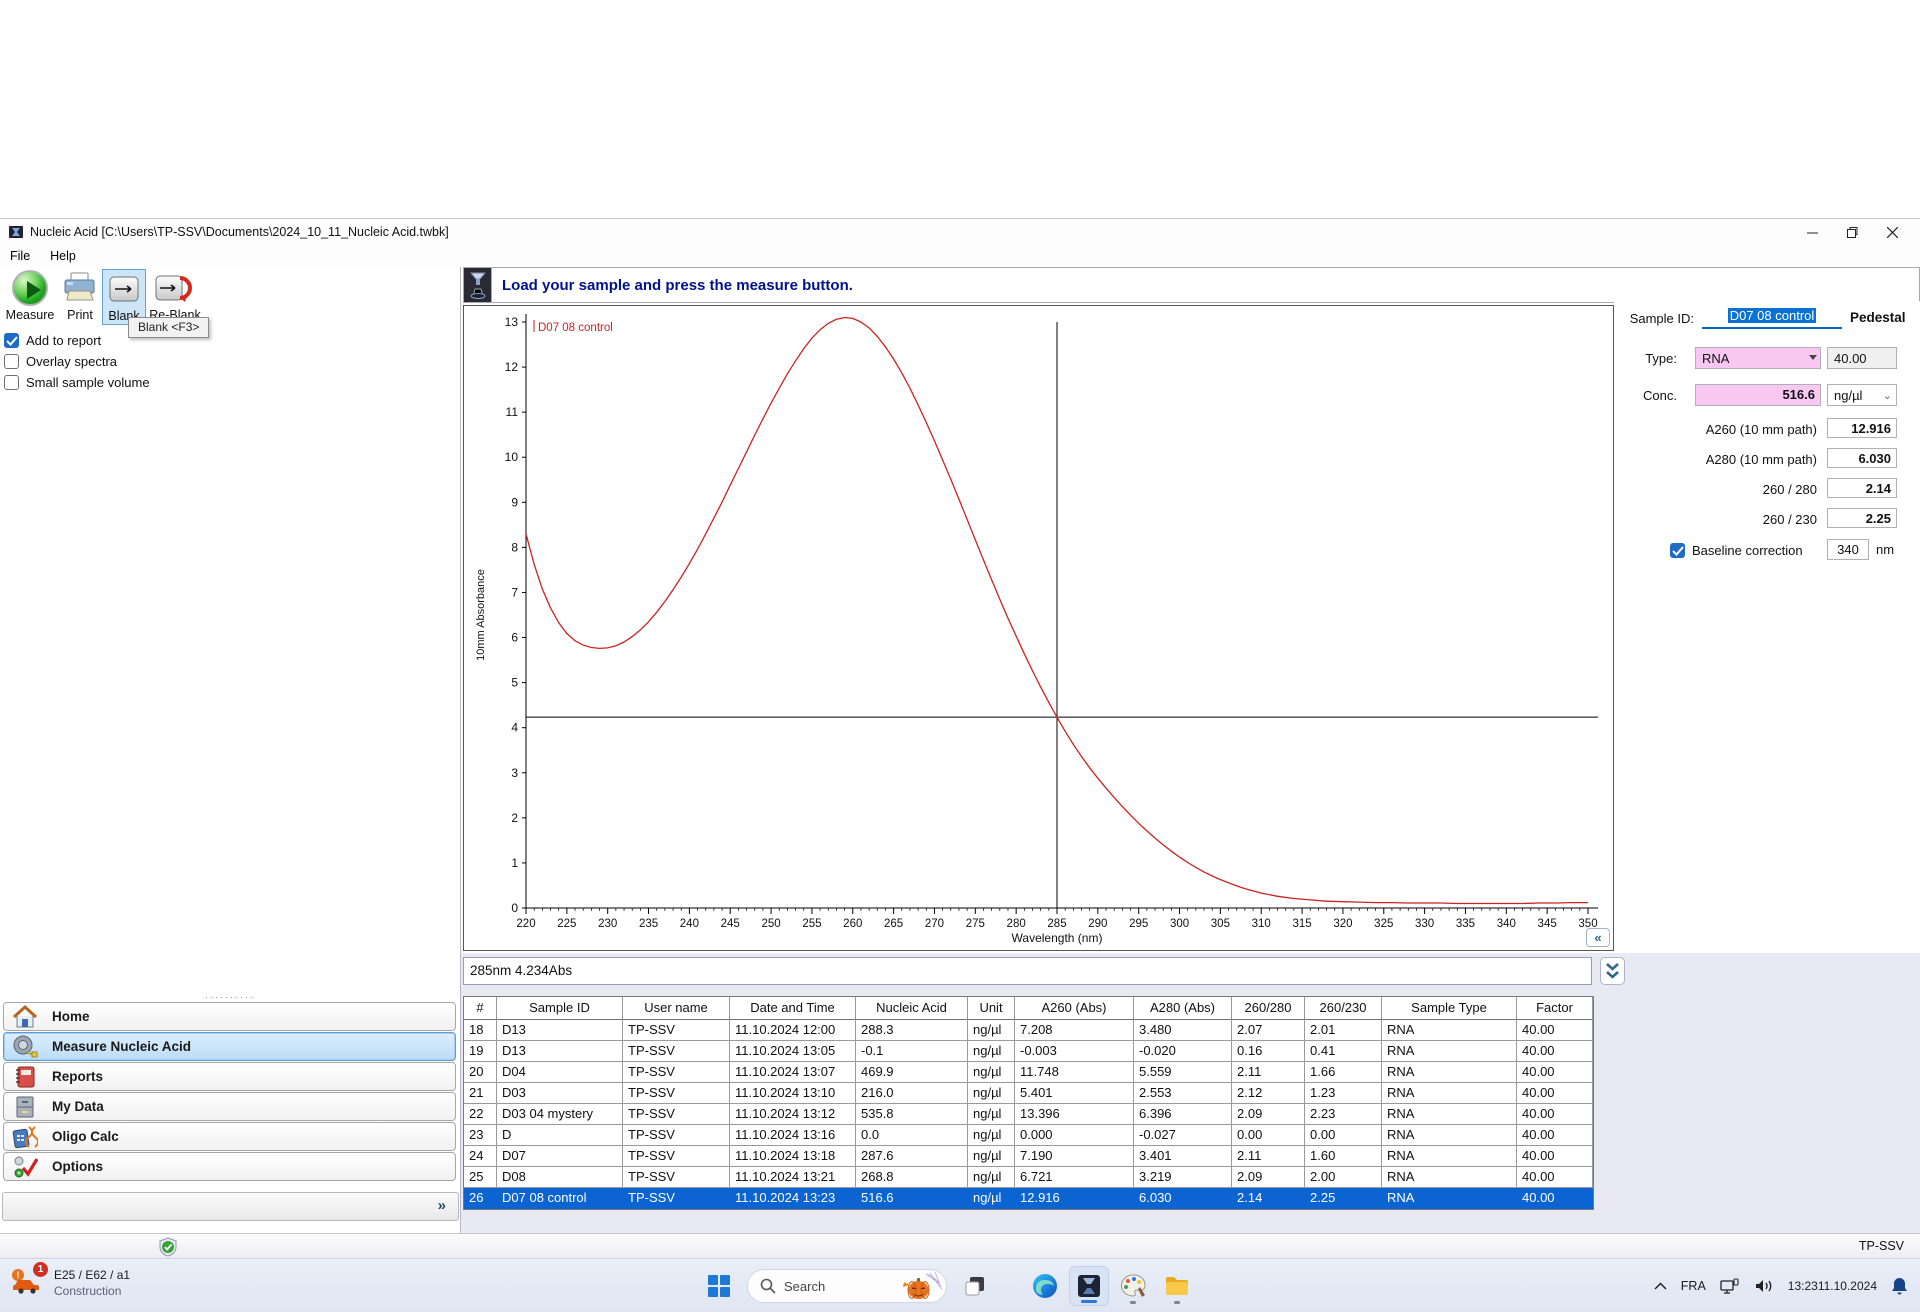 The width and height of the screenshot is (1920, 1312). Describe the element at coordinates (514, 773) in the screenshot. I see `svg-text: 3` at that location.